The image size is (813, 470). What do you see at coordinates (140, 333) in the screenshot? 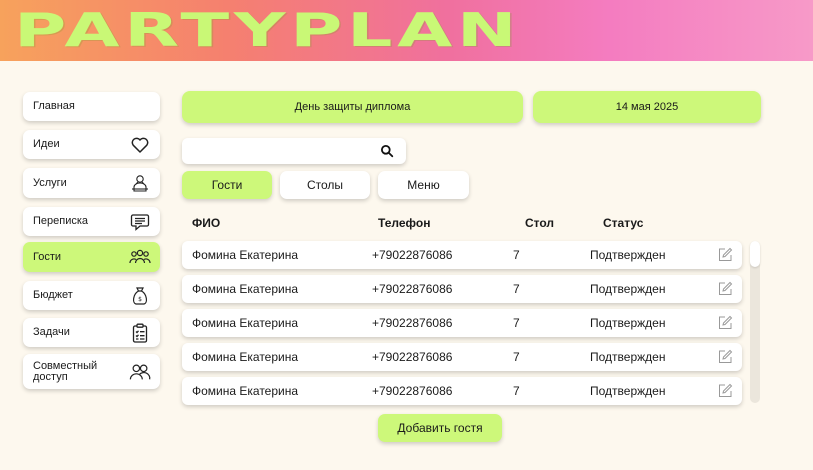
I see `checklist-icon` at bounding box center [140, 333].